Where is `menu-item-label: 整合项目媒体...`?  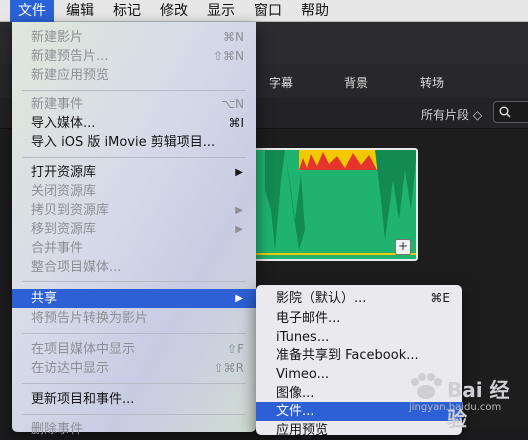
menu-item-label: 整合项目媒体... is located at coordinates (76, 267).